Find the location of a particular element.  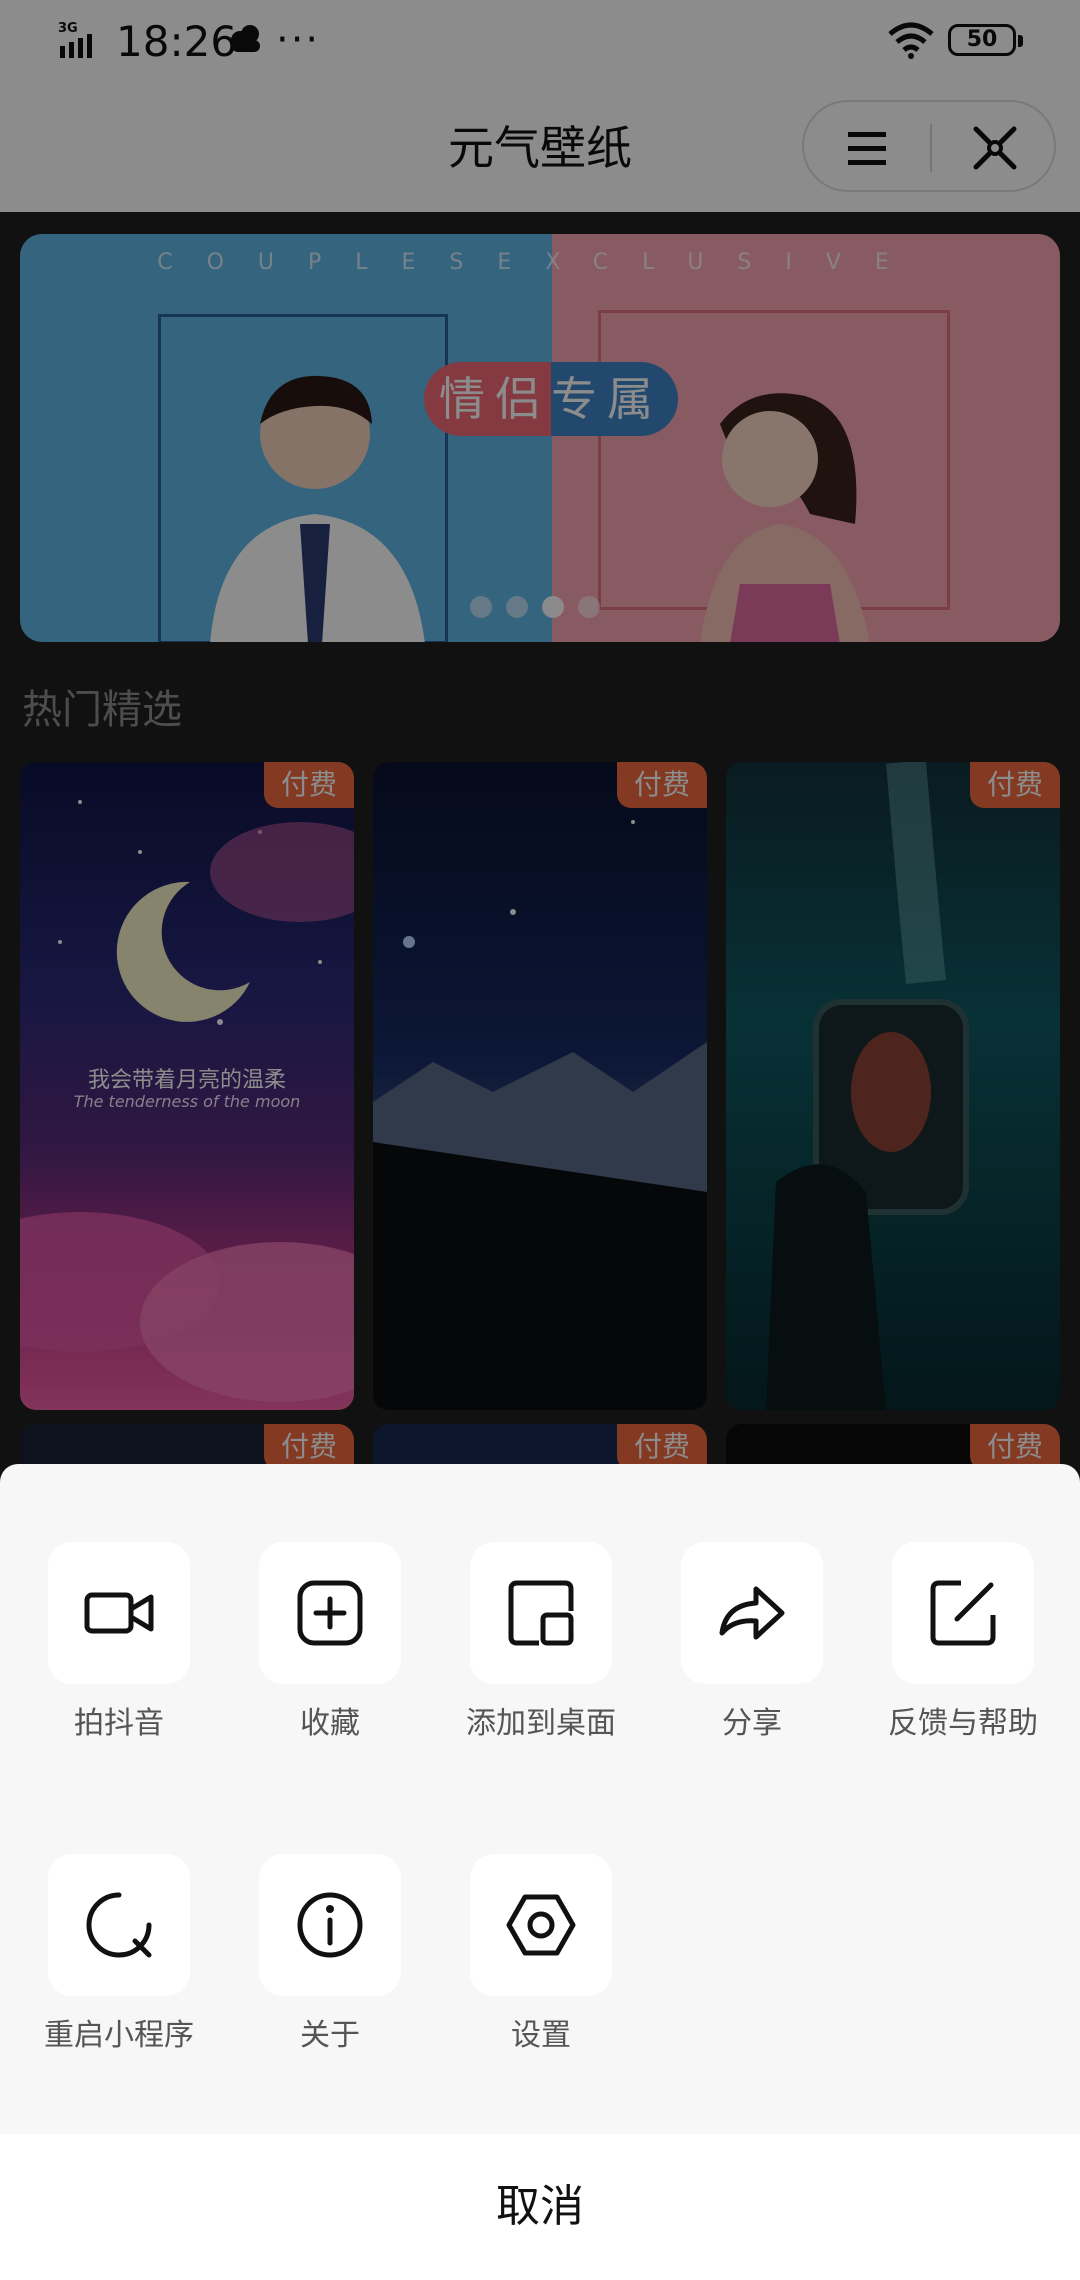

cancel-area: 取消 is located at coordinates (540, 2207).